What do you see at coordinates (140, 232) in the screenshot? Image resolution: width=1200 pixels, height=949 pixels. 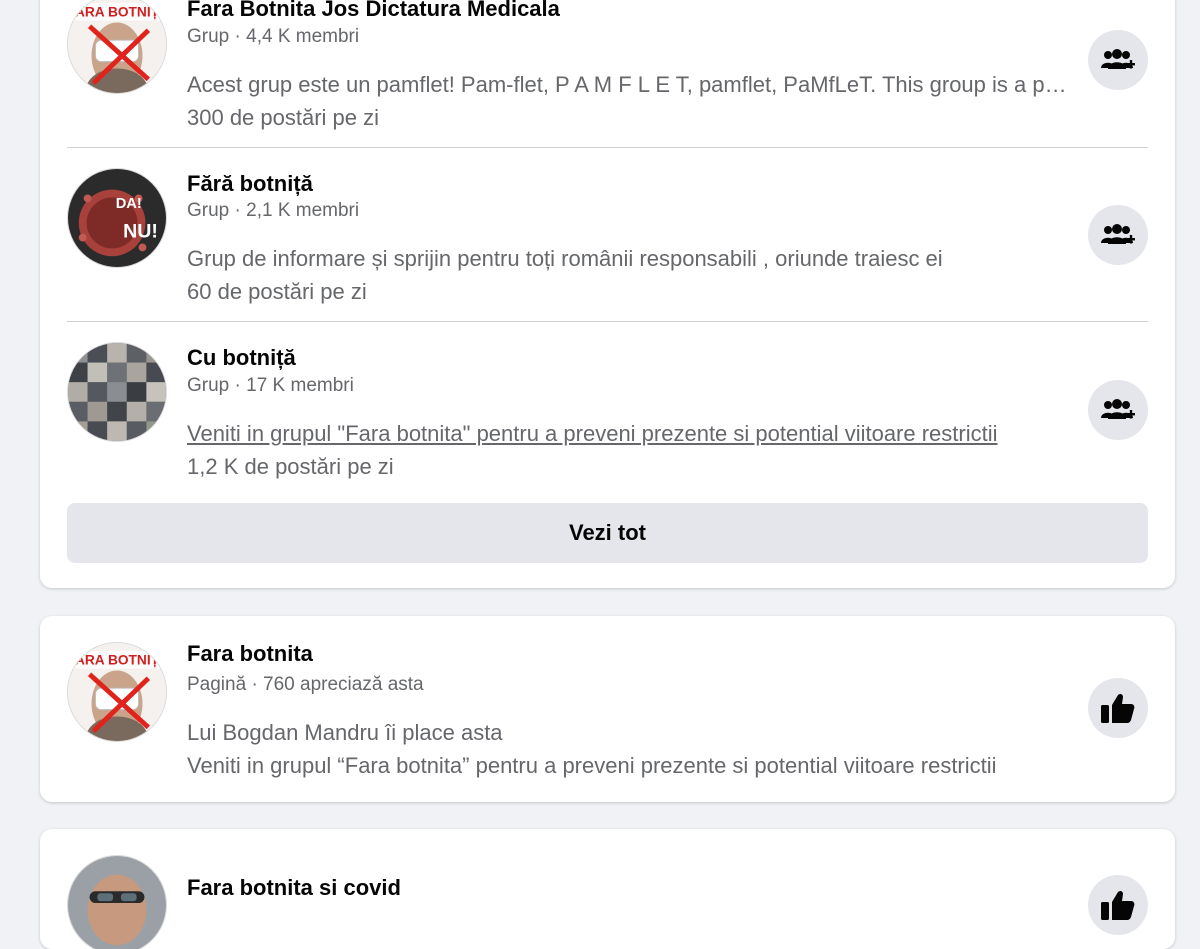 I see `svg-text: NU!` at bounding box center [140, 232].